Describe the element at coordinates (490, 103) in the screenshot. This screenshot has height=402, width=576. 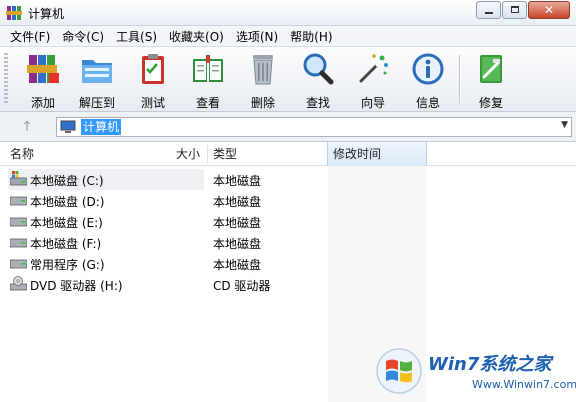
I see `repair-label: 修复` at that location.